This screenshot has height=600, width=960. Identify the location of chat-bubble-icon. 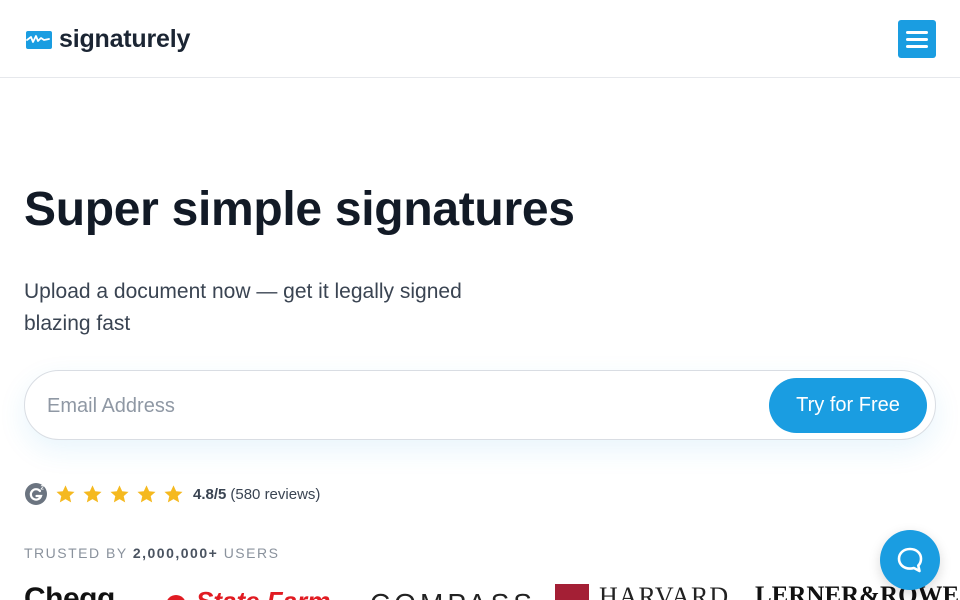
(910, 560).